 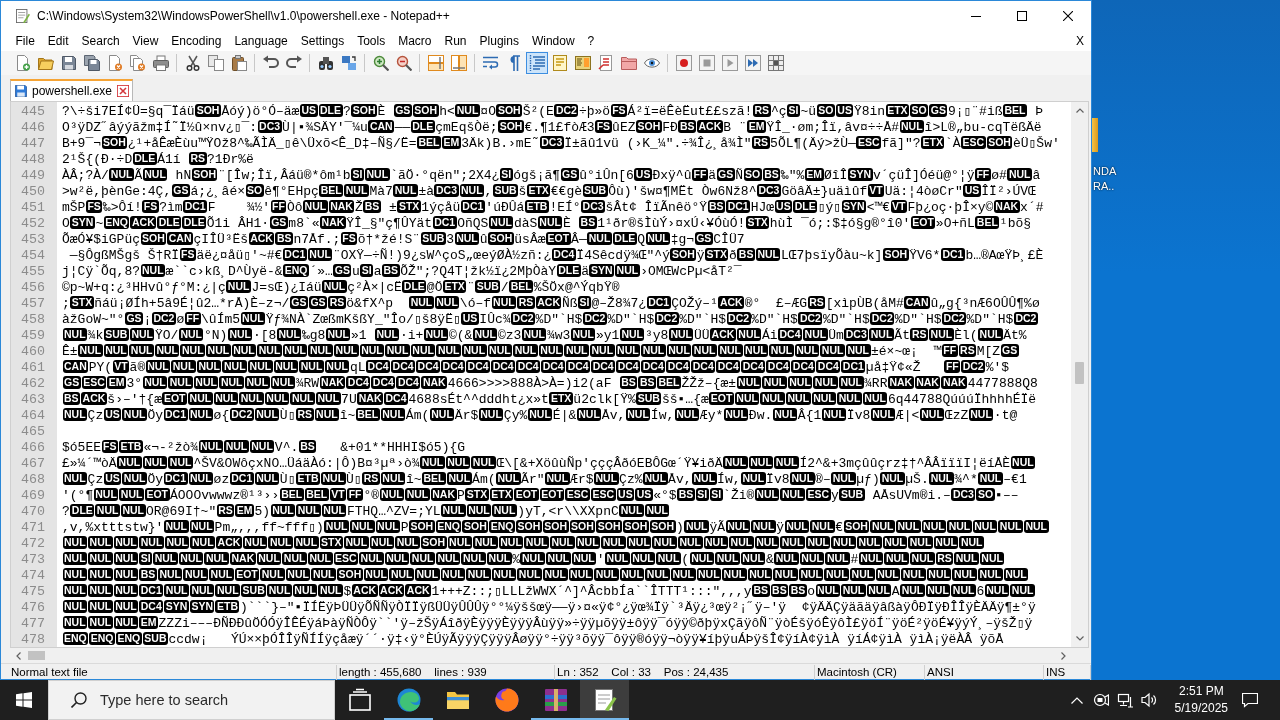 What do you see at coordinates (160, 63) in the screenshot?
I see `printer-icon` at bounding box center [160, 63].